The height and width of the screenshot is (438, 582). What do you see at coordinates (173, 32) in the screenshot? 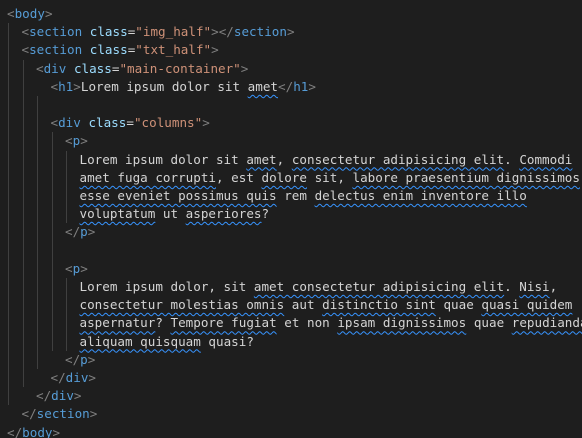
I see `code-string: "img_half"` at bounding box center [173, 32].